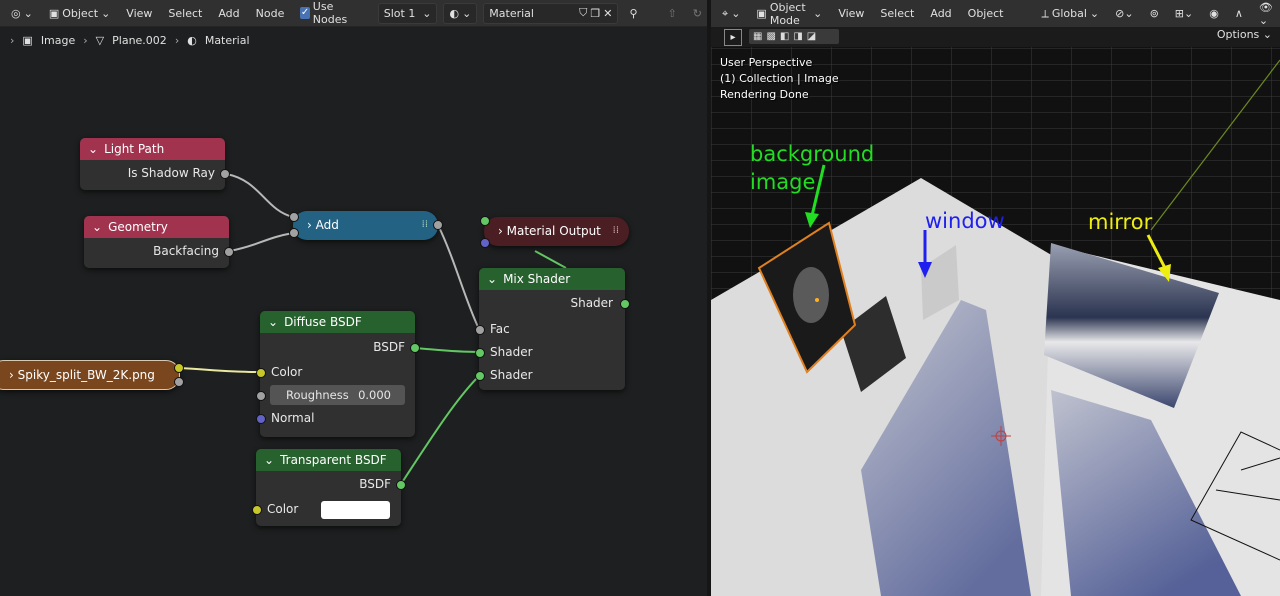 This screenshot has width=1280, height=596. Describe the element at coordinates (458, 277) in the screenshot. I see `wire-add-fac` at that location.